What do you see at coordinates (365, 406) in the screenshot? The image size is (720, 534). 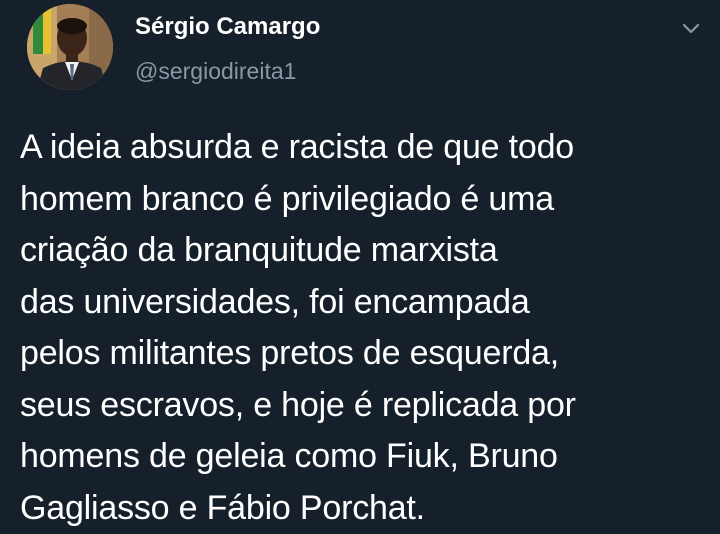 I see `tweet-text-line: seus escravos, e hoje é replicada por` at bounding box center [365, 406].